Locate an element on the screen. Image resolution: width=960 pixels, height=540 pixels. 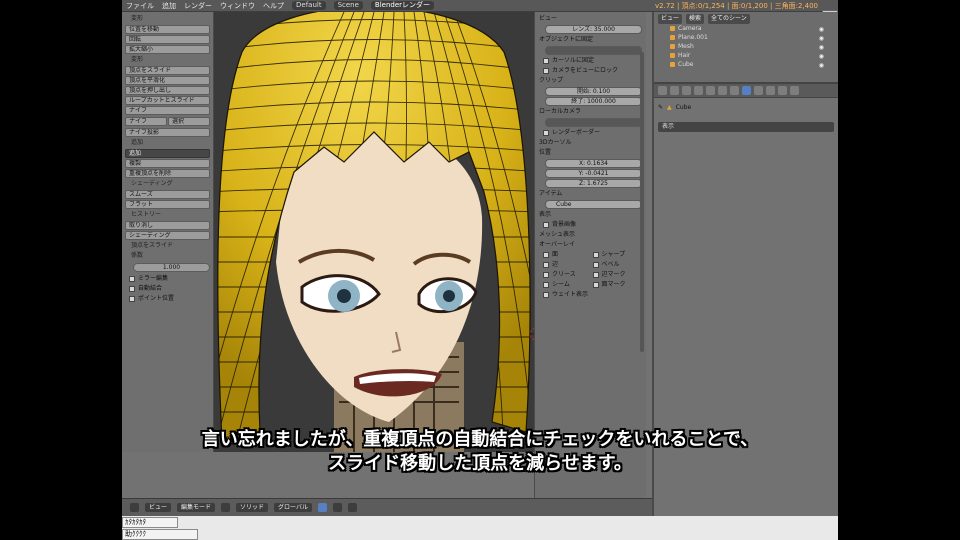
section-history: ヒストリー is located at coordinates (167, 215).